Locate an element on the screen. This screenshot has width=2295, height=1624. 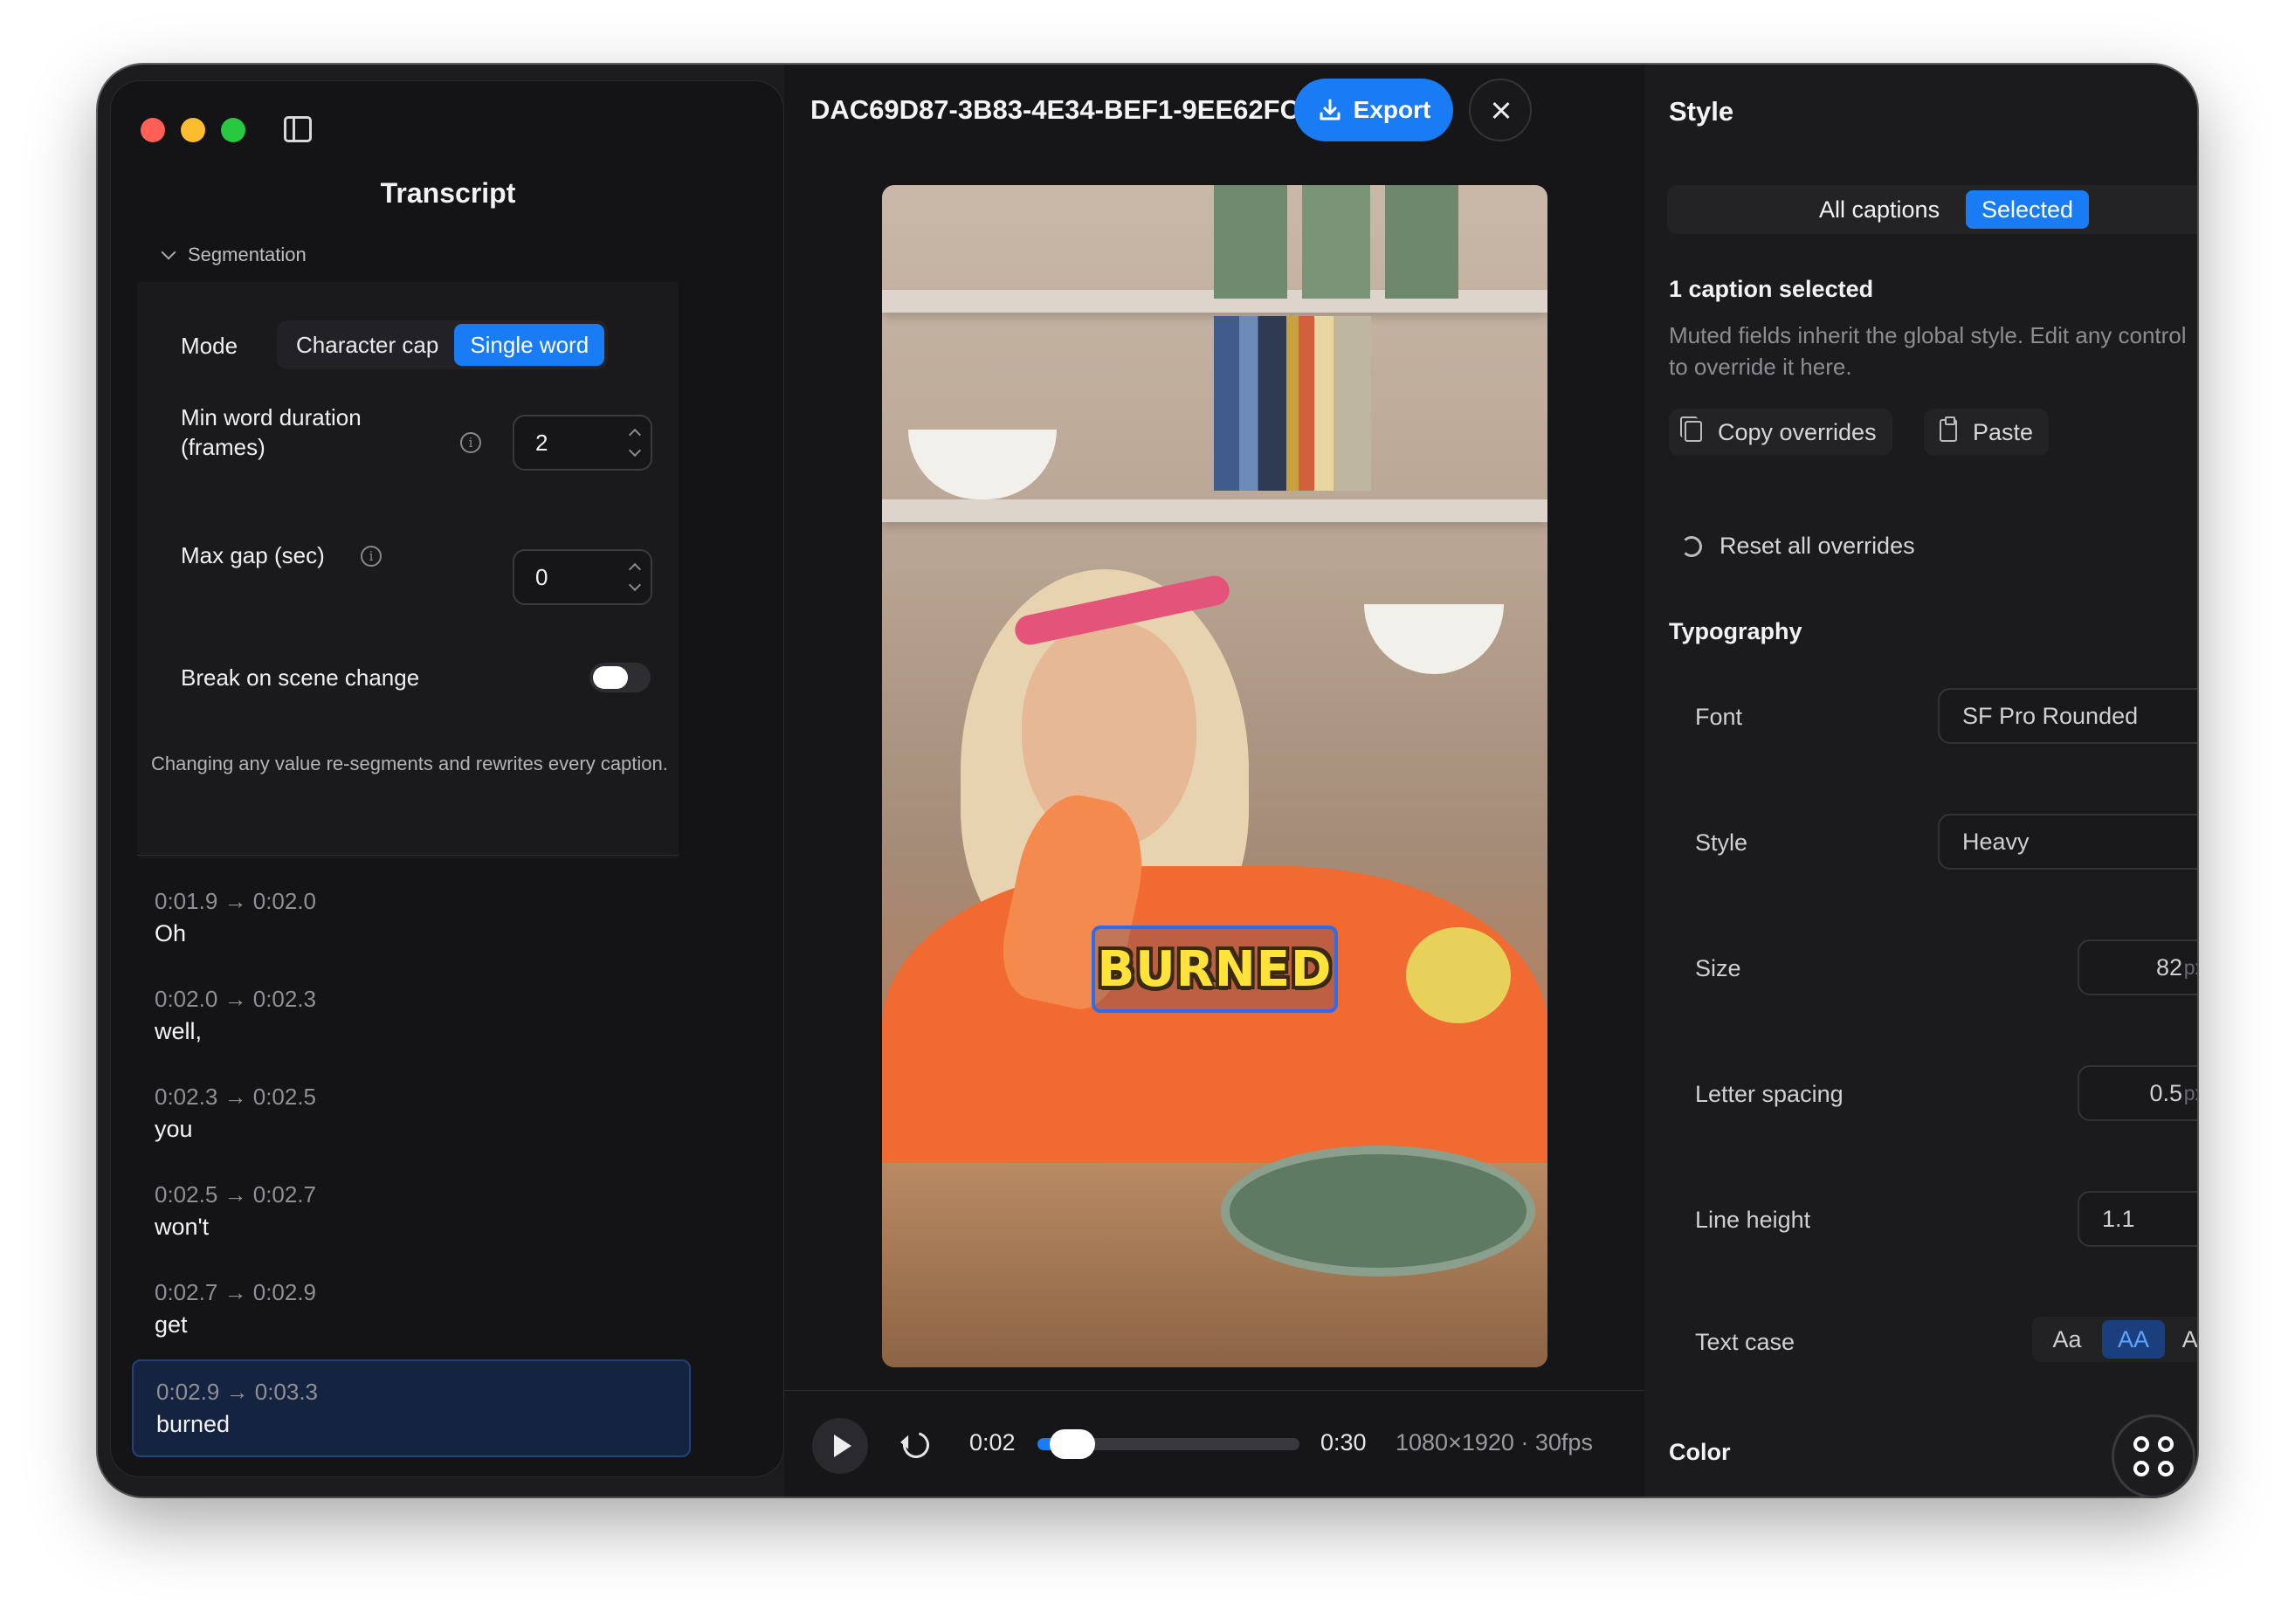
mode-label: Mode is located at coordinates (209, 346).